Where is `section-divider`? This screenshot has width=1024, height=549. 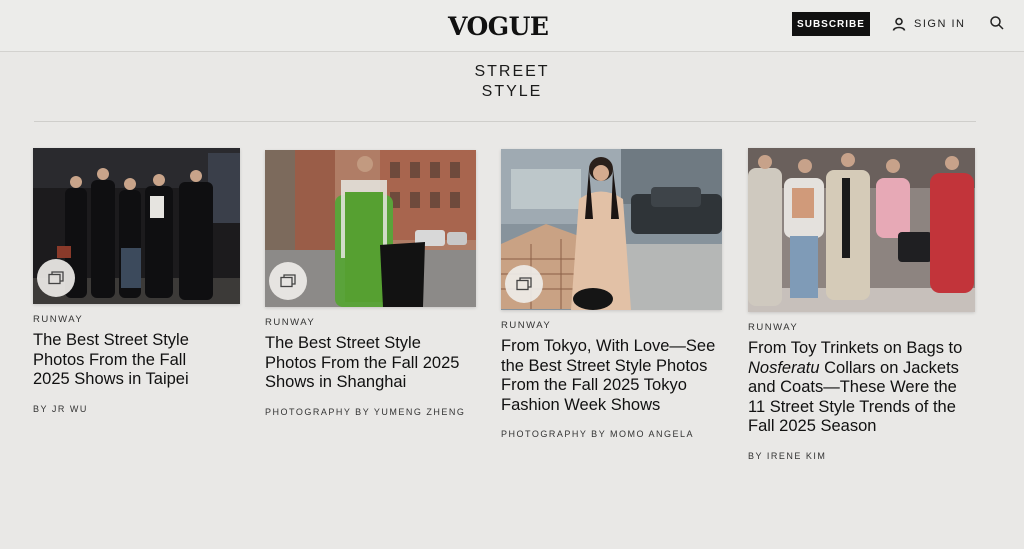
section-divider is located at coordinates (505, 121).